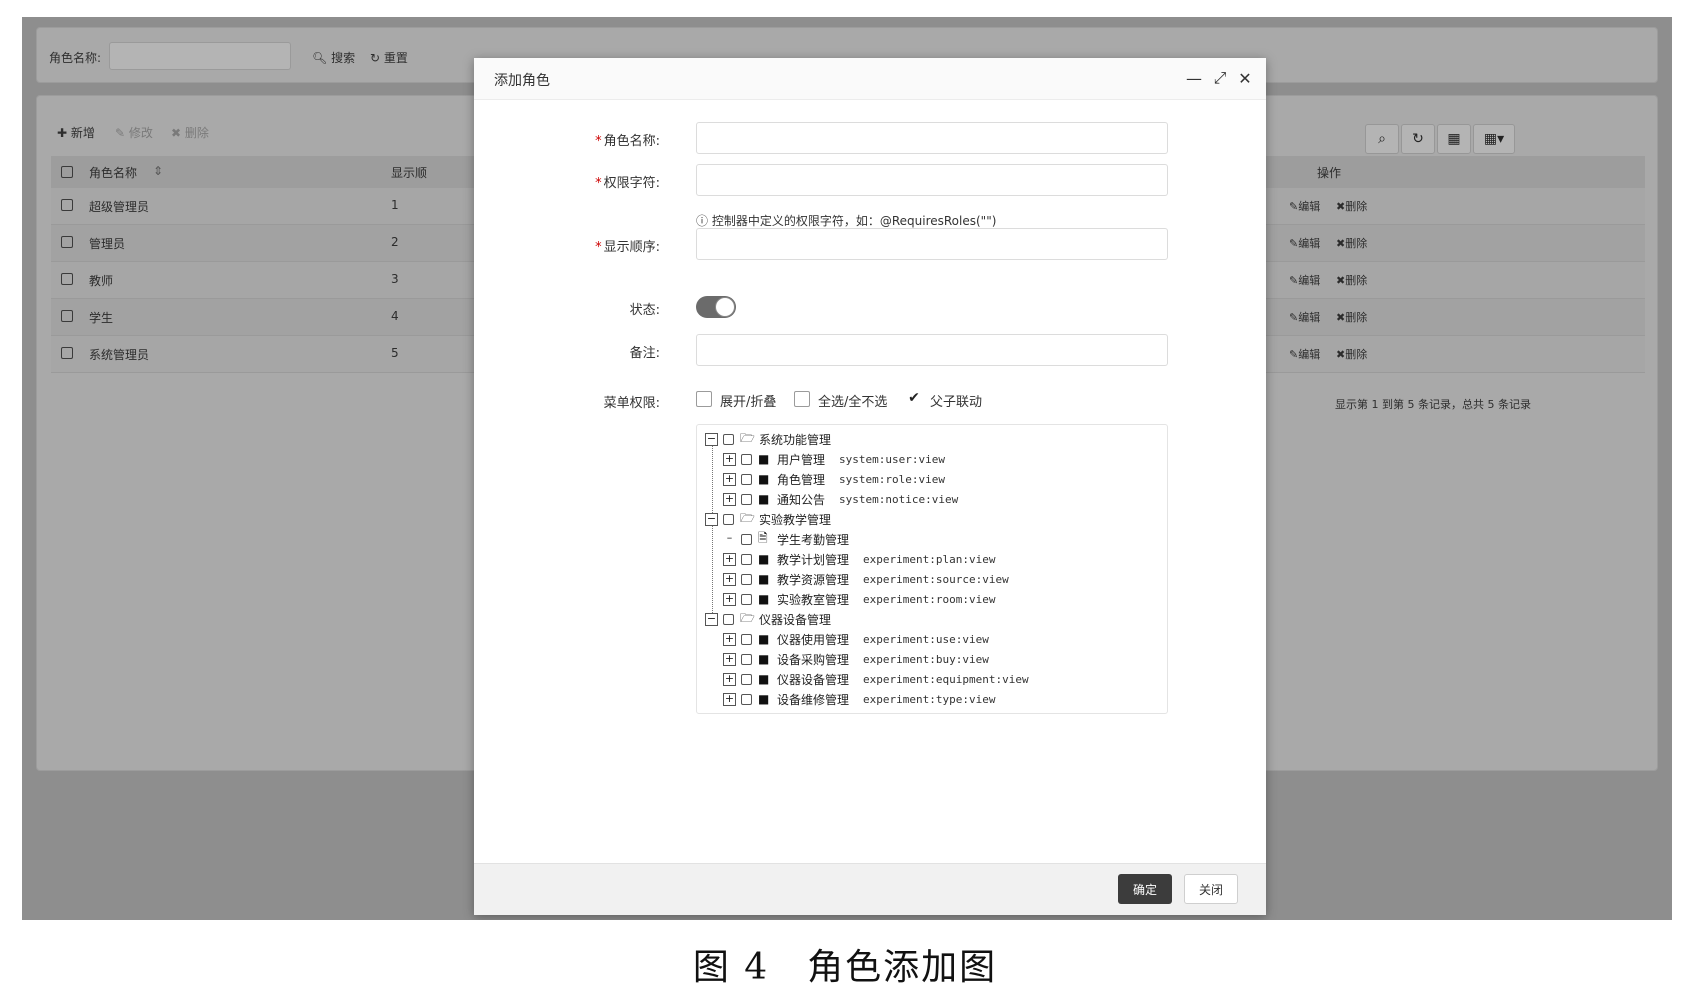 Image resolution: width=1690 pixels, height=989 pixels. I want to click on close-button: 关闭, so click(1211, 889).